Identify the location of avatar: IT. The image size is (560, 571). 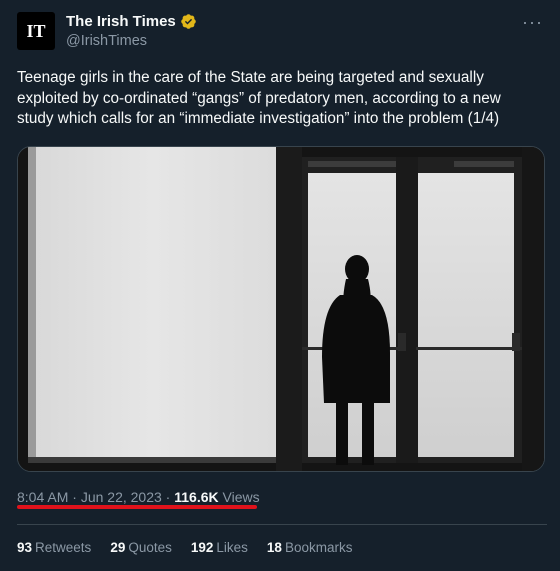
(36, 31).